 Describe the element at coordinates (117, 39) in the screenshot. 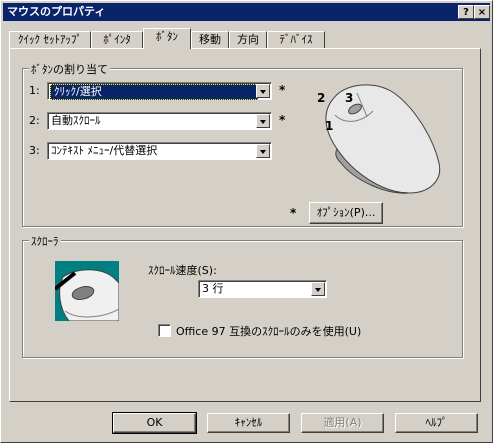

I see `tab-pointer: ﾎﾟｲﾝﾀ` at that location.